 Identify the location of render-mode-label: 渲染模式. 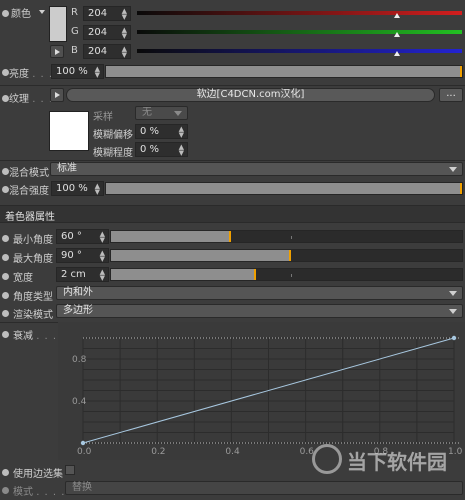
(33, 315).